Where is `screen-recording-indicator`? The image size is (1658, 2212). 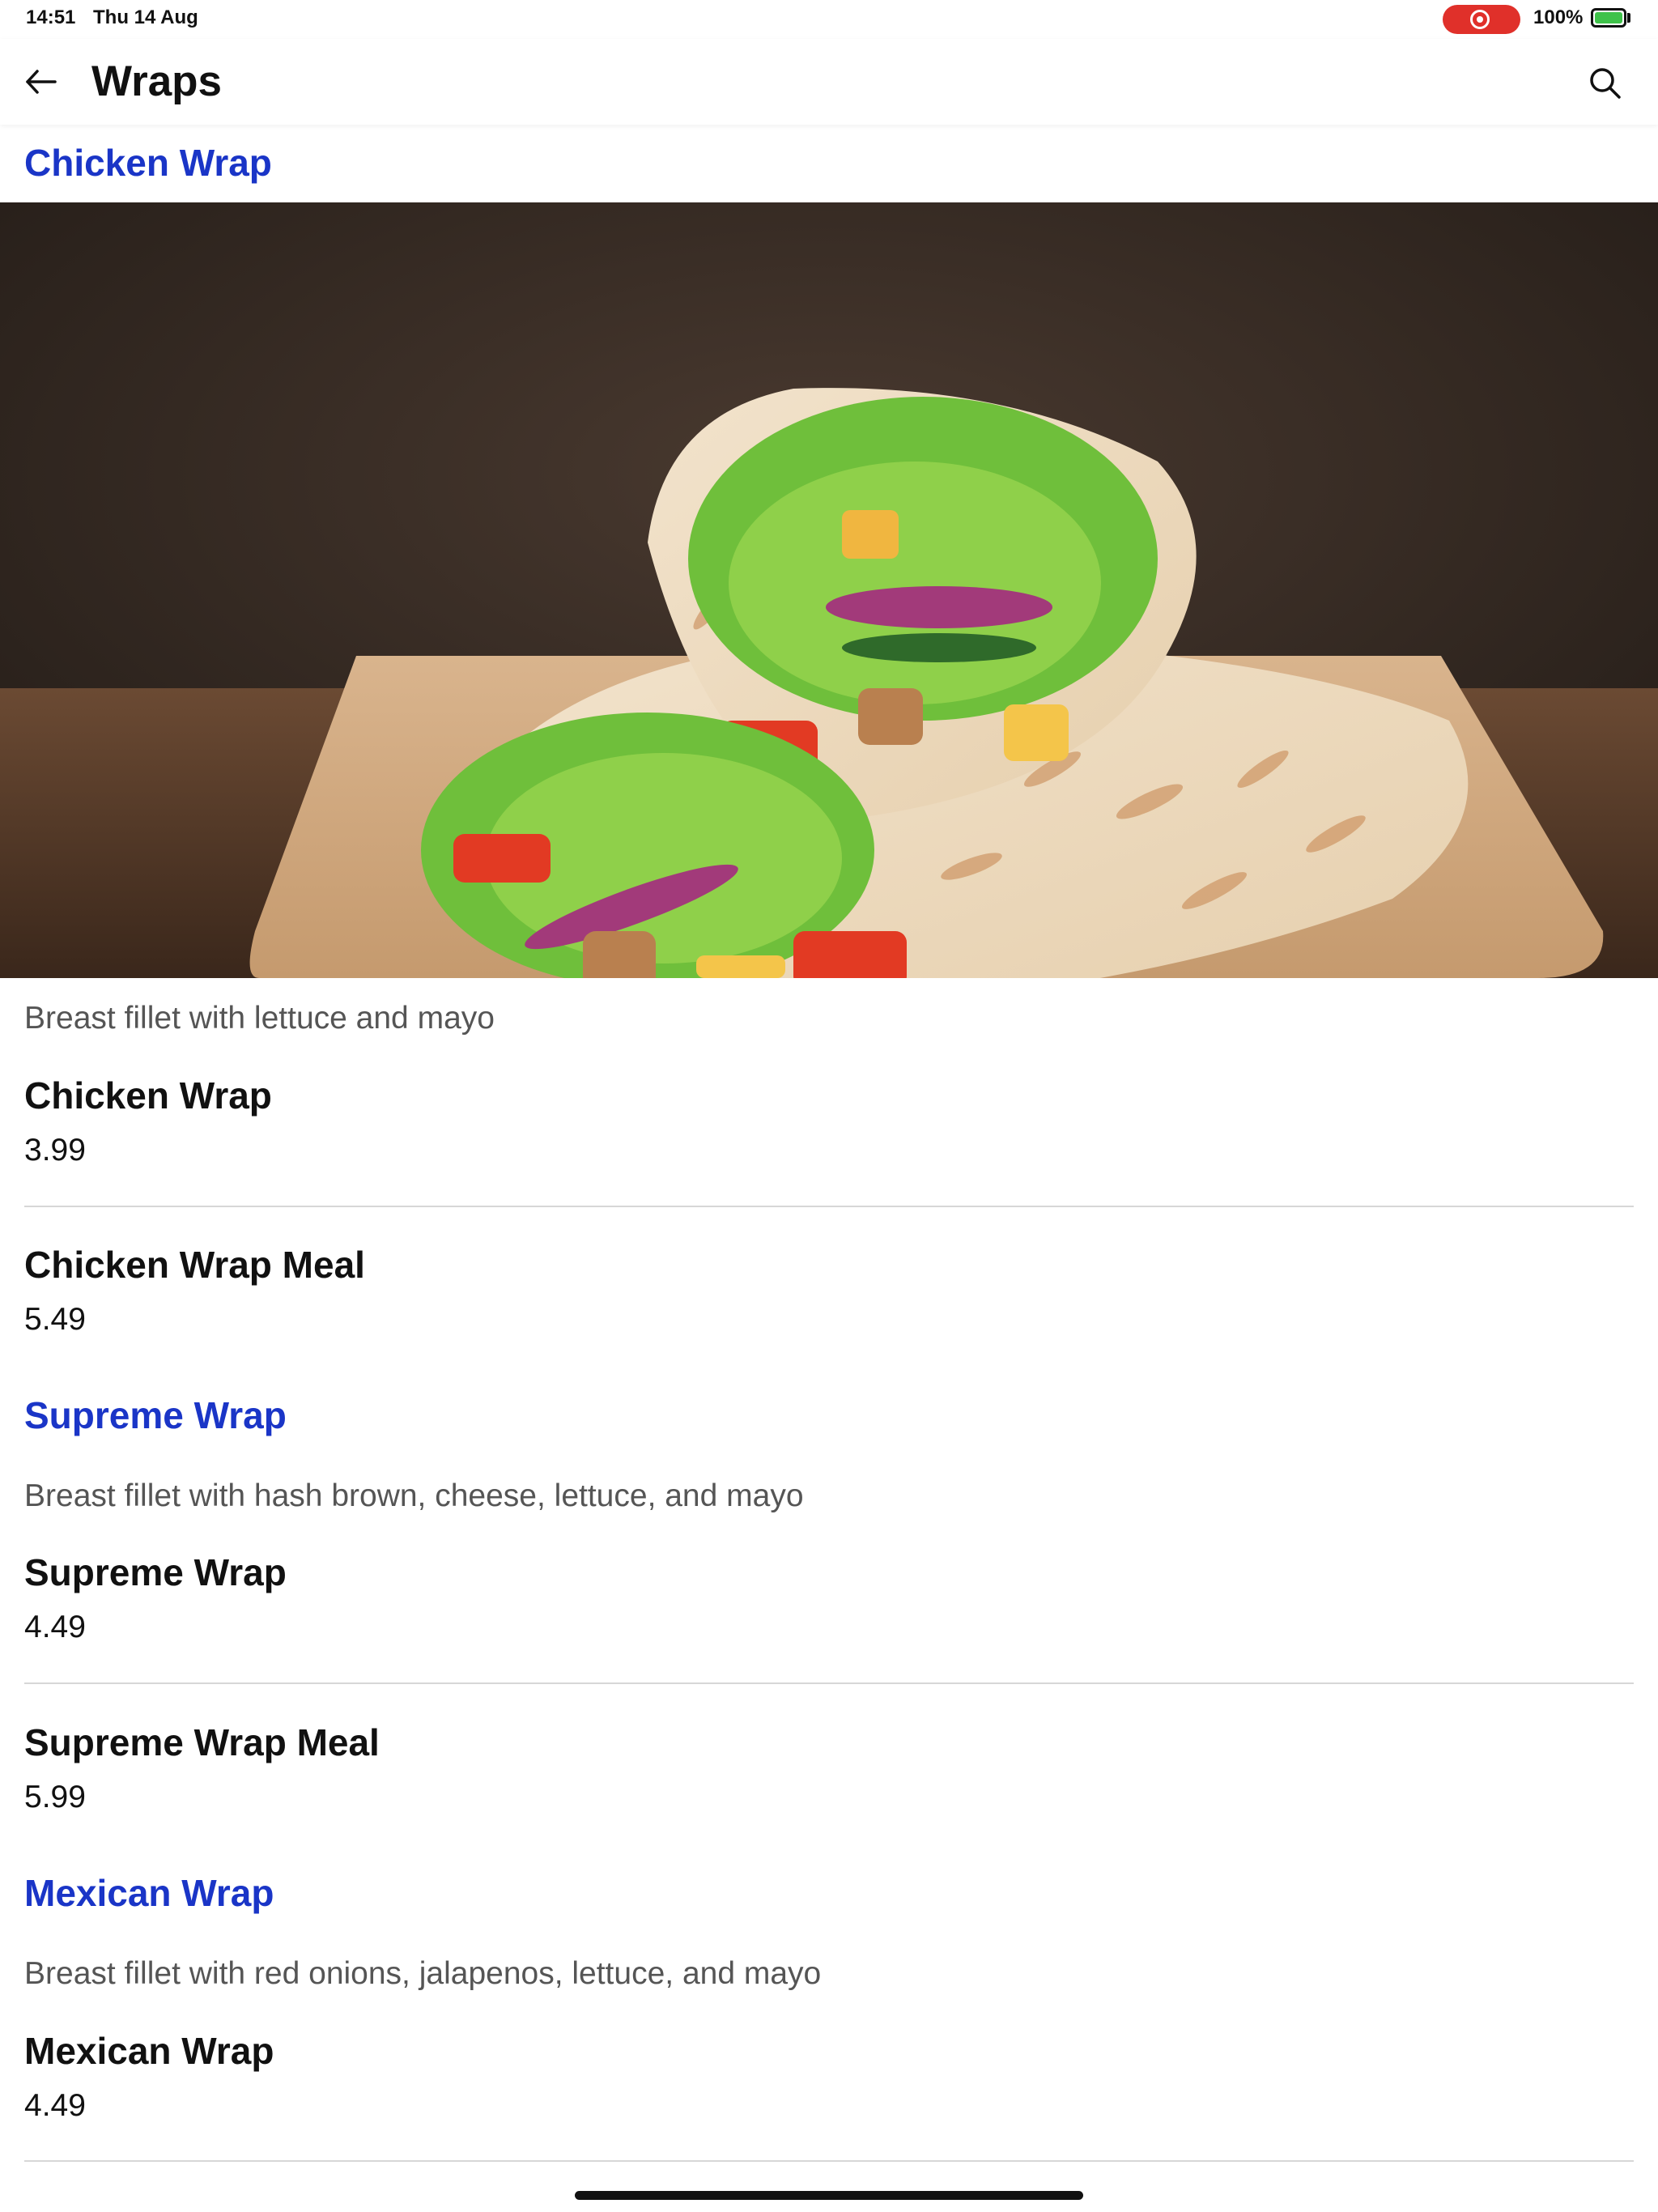 screen-recording-indicator is located at coordinates (1481, 19).